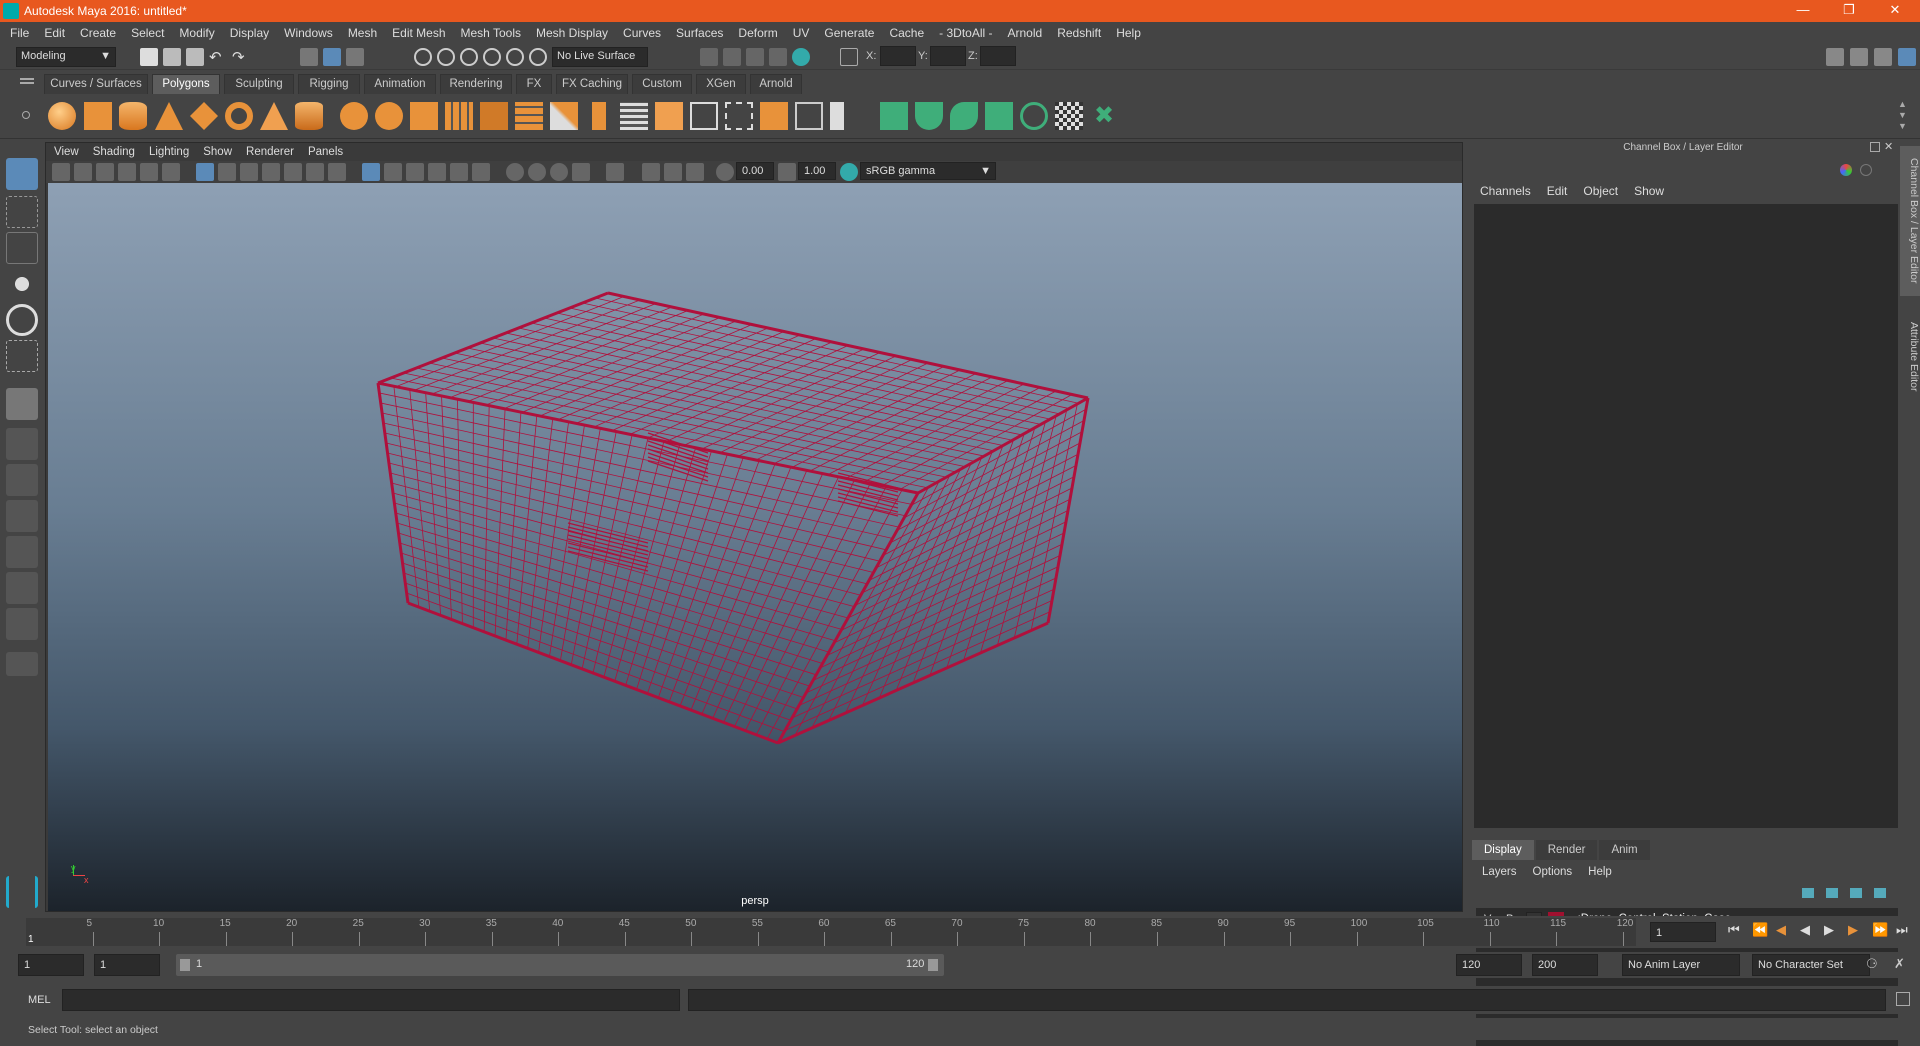 The width and height of the screenshot is (1920, 1046). What do you see at coordinates (195, 57) in the screenshot?
I see `save-scene-icon` at bounding box center [195, 57].